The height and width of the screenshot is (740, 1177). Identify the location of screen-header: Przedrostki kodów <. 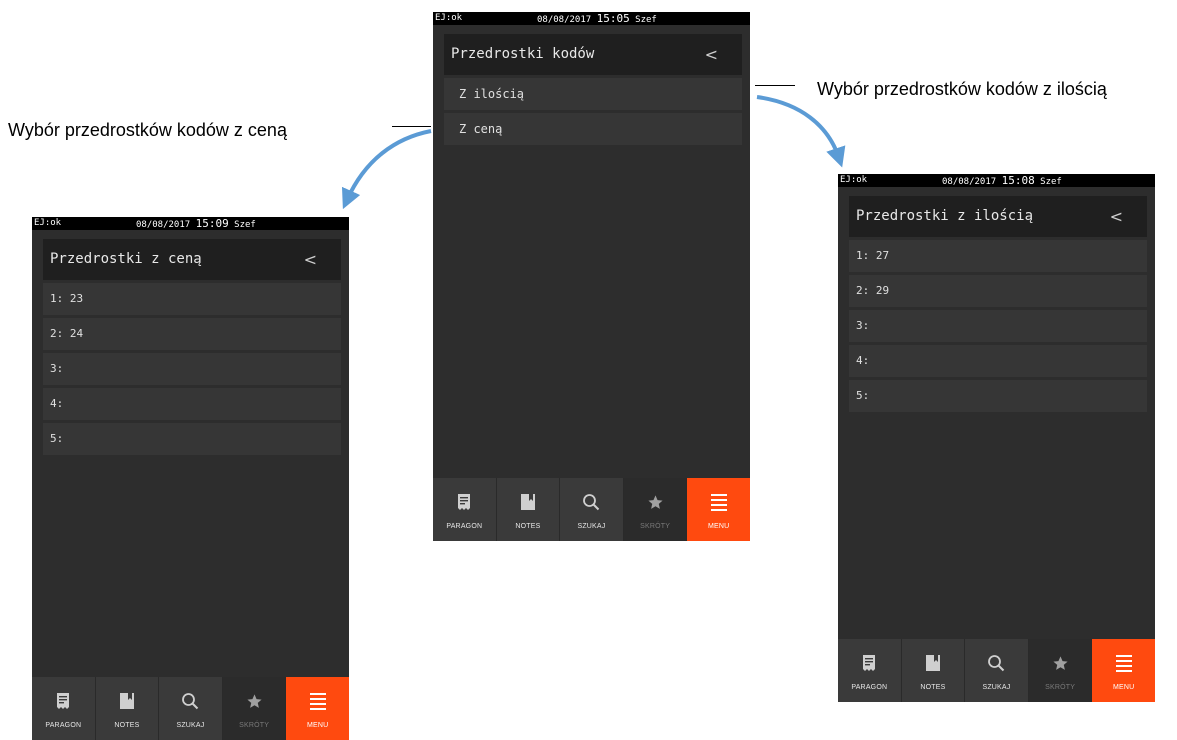
(593, 54).